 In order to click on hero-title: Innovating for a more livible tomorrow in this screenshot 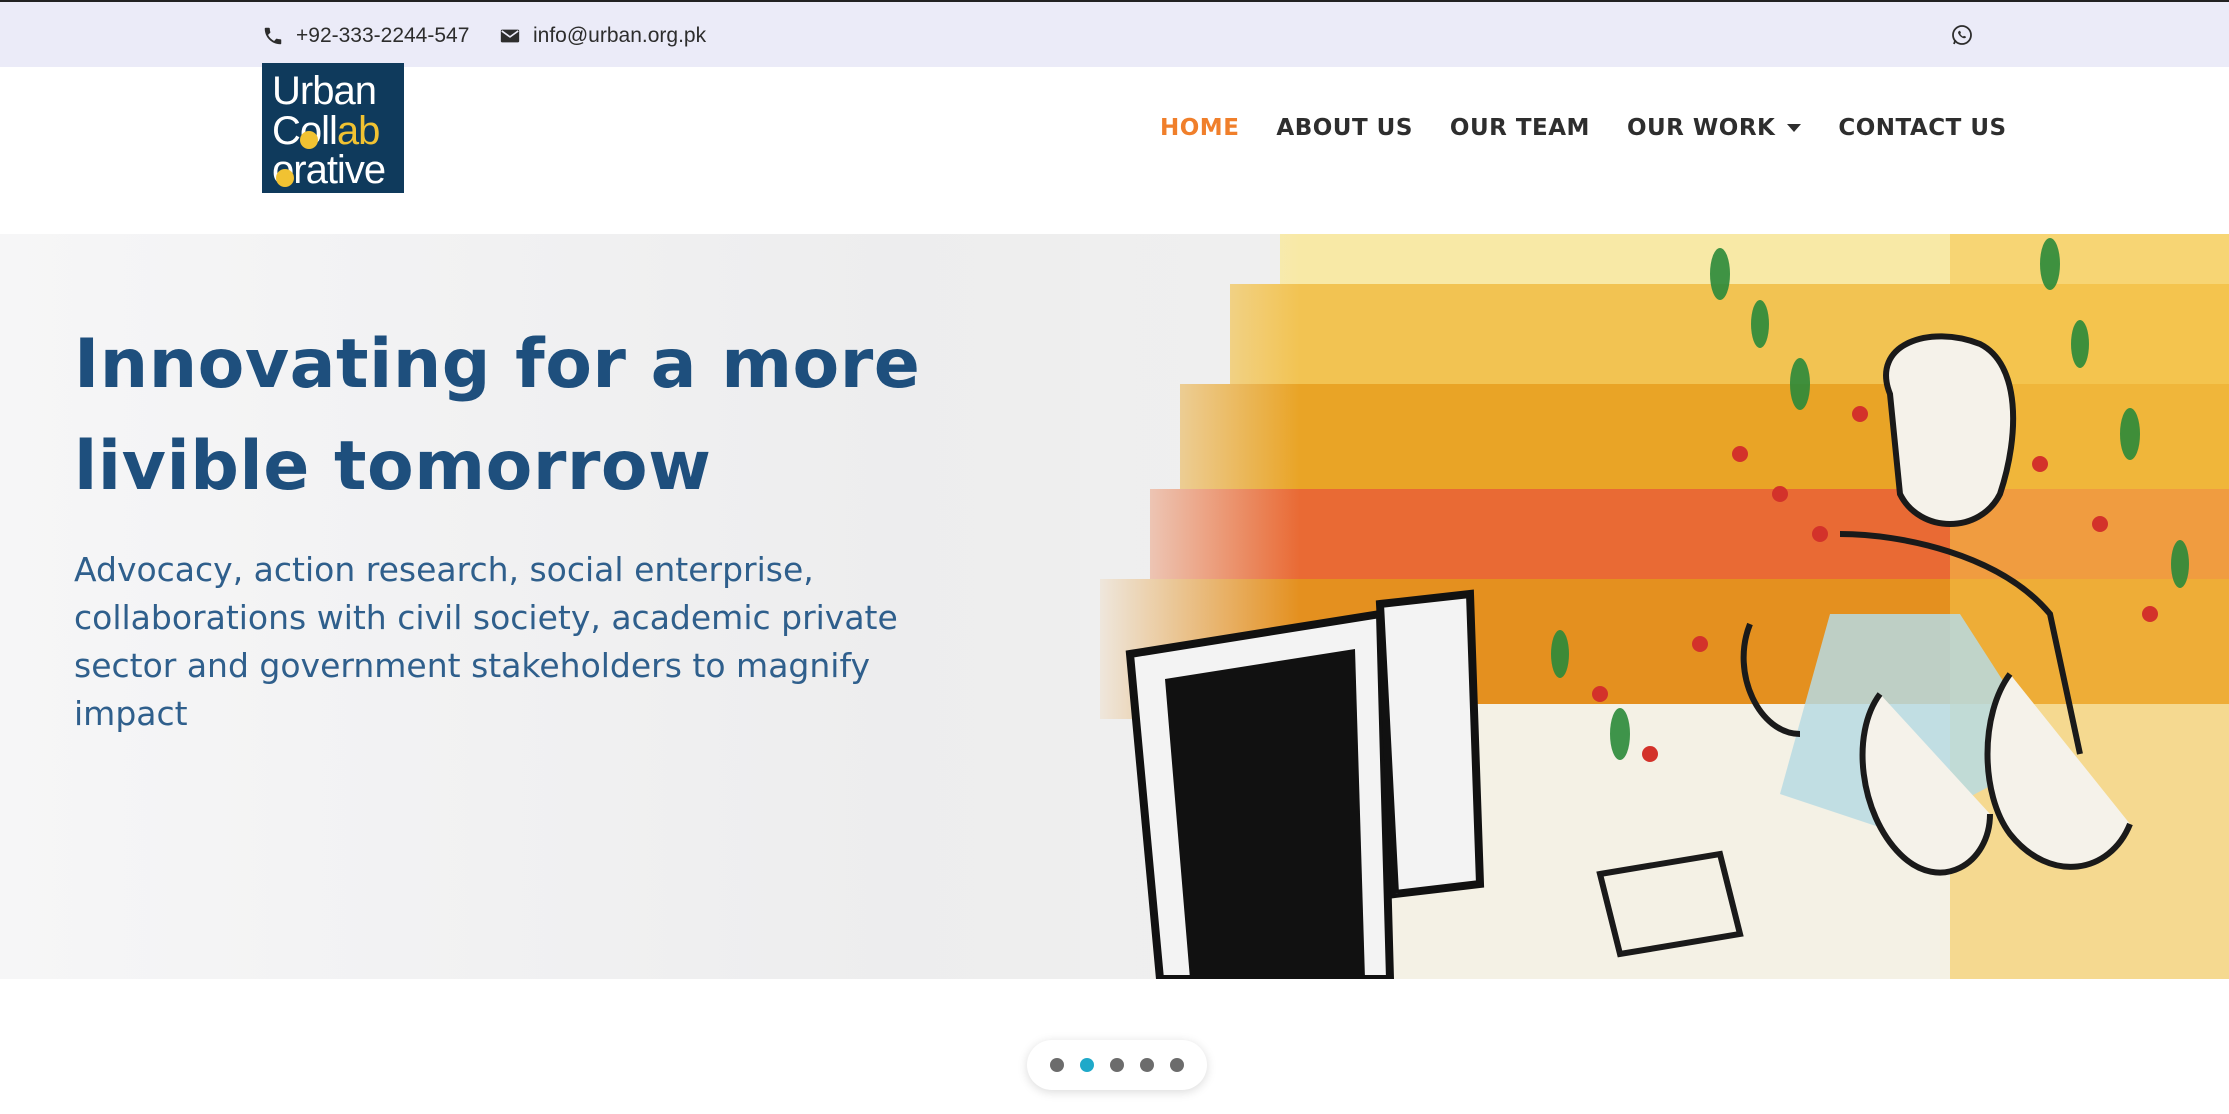, I will do `click(497, 415)`.